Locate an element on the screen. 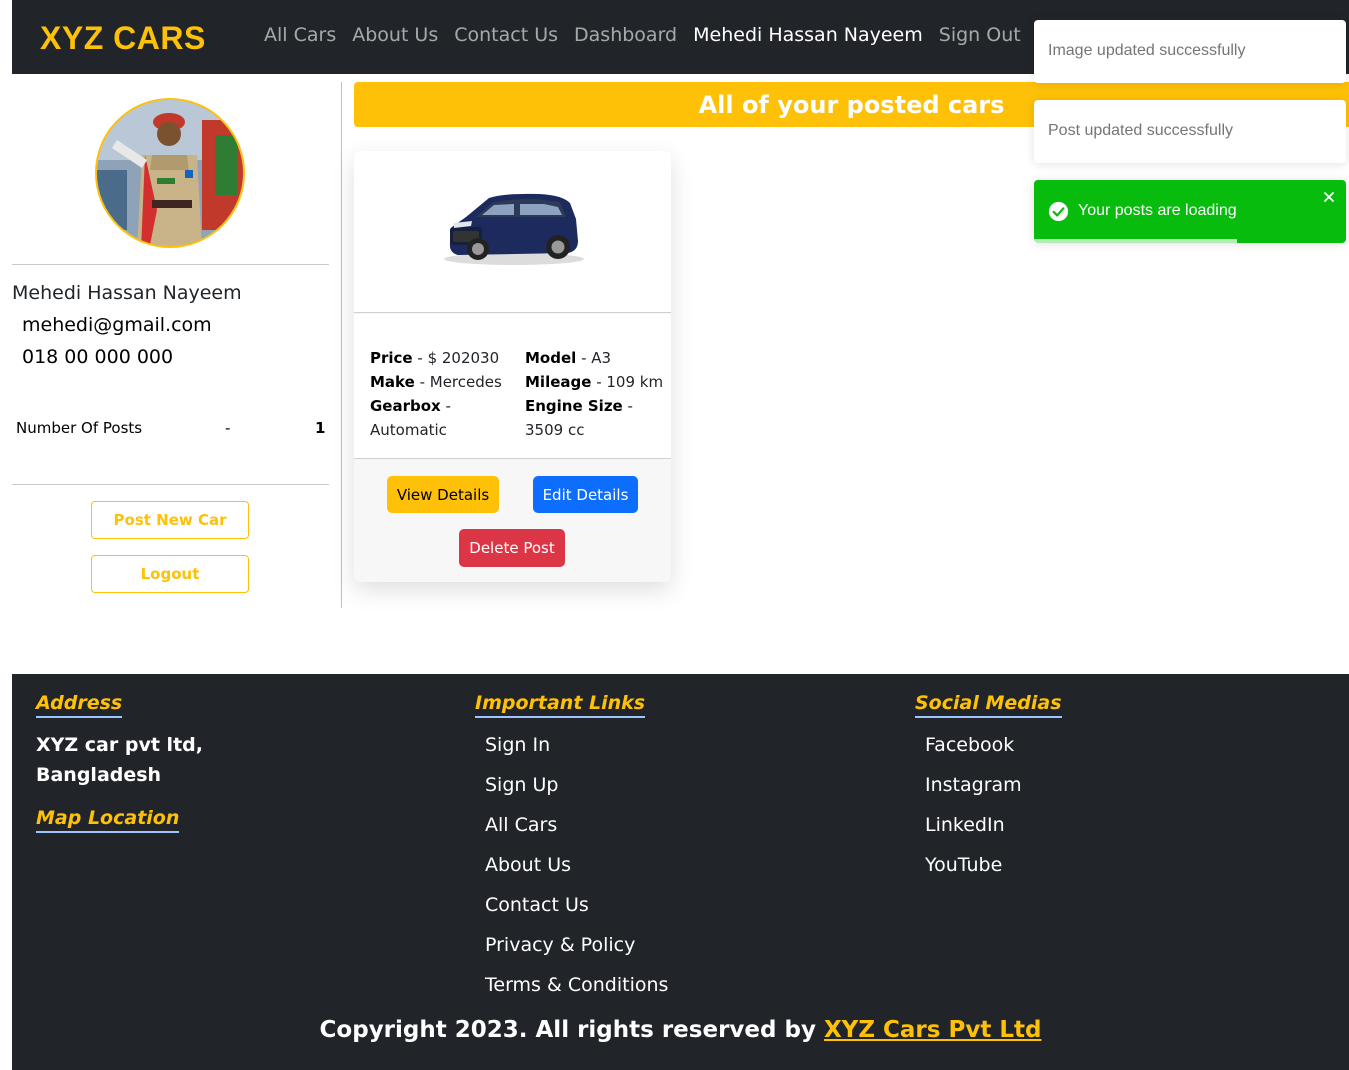 The height and width of the screenshot is (1070, 1349). footer-link-contact-us: Contact Us is located at coordinates (537, 905).